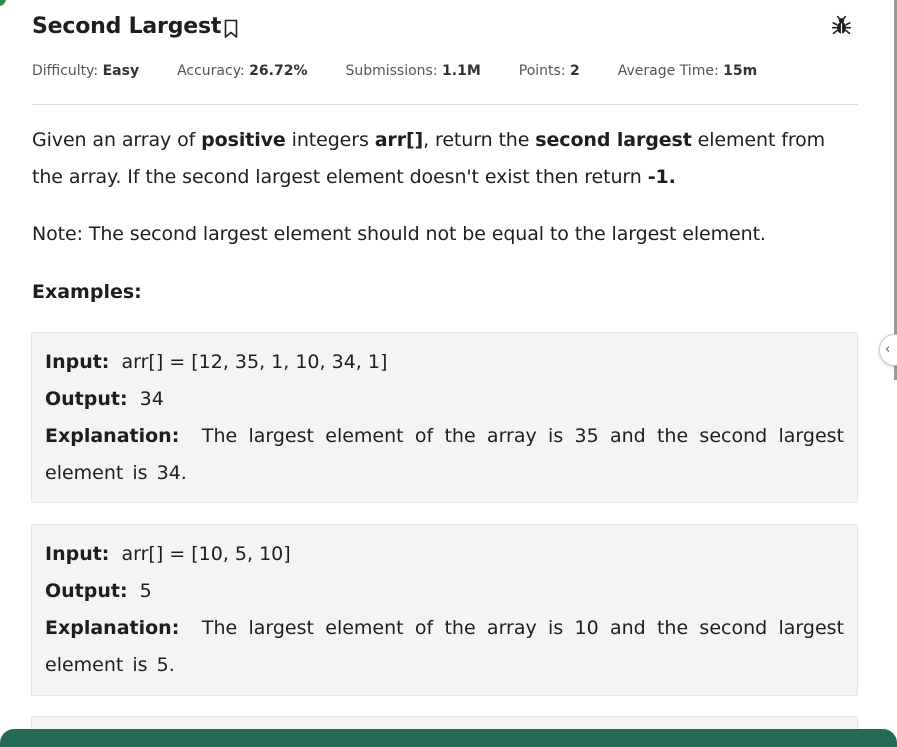 Image resolution: width=897 pixels, height=747 pixels. What do you see at coordinates (216, 362) in the screenshot?
I see `example-input: Input: arr[] = [12, 35, 1, 10, 34, 1]` at bounding box center [216, 362].